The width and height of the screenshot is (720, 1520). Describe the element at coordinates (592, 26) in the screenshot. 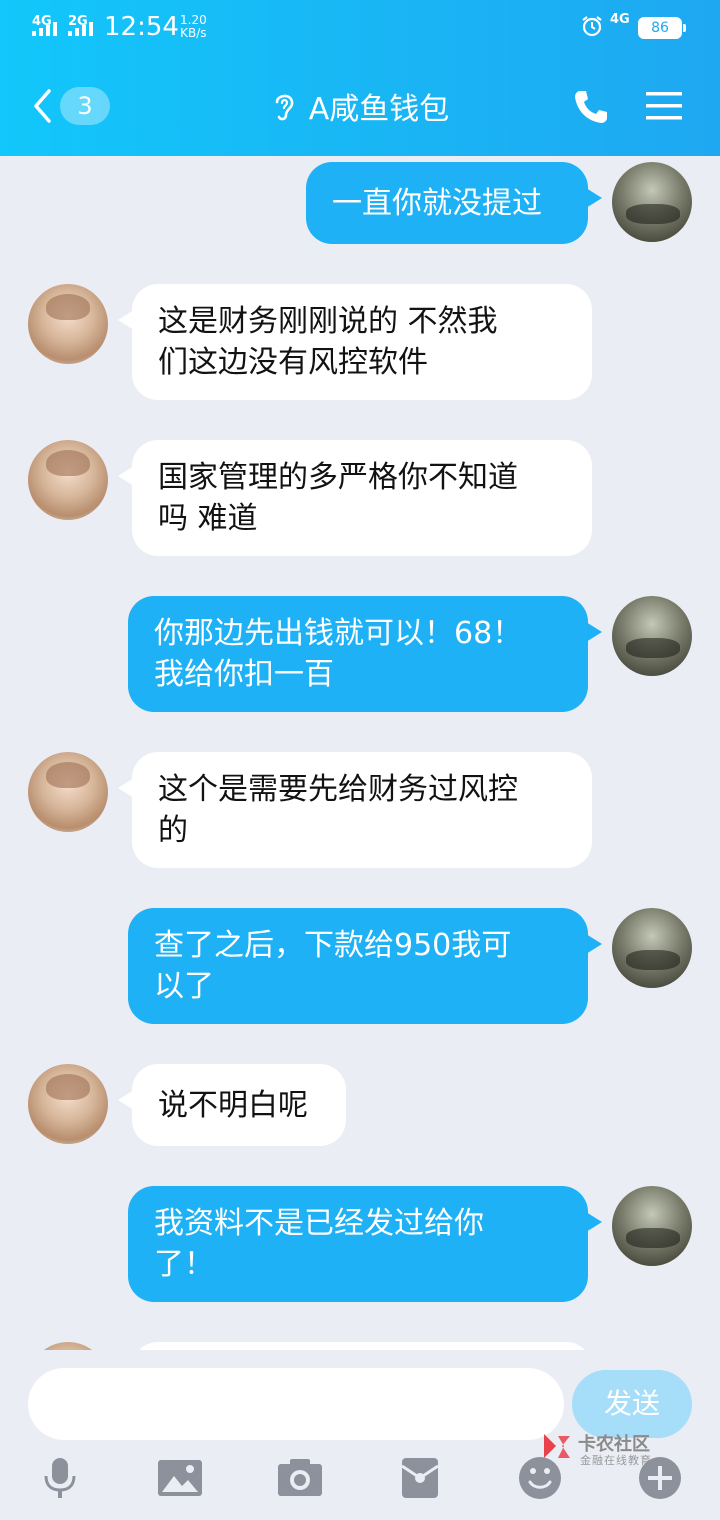

I see `alarm-icon` at that location.